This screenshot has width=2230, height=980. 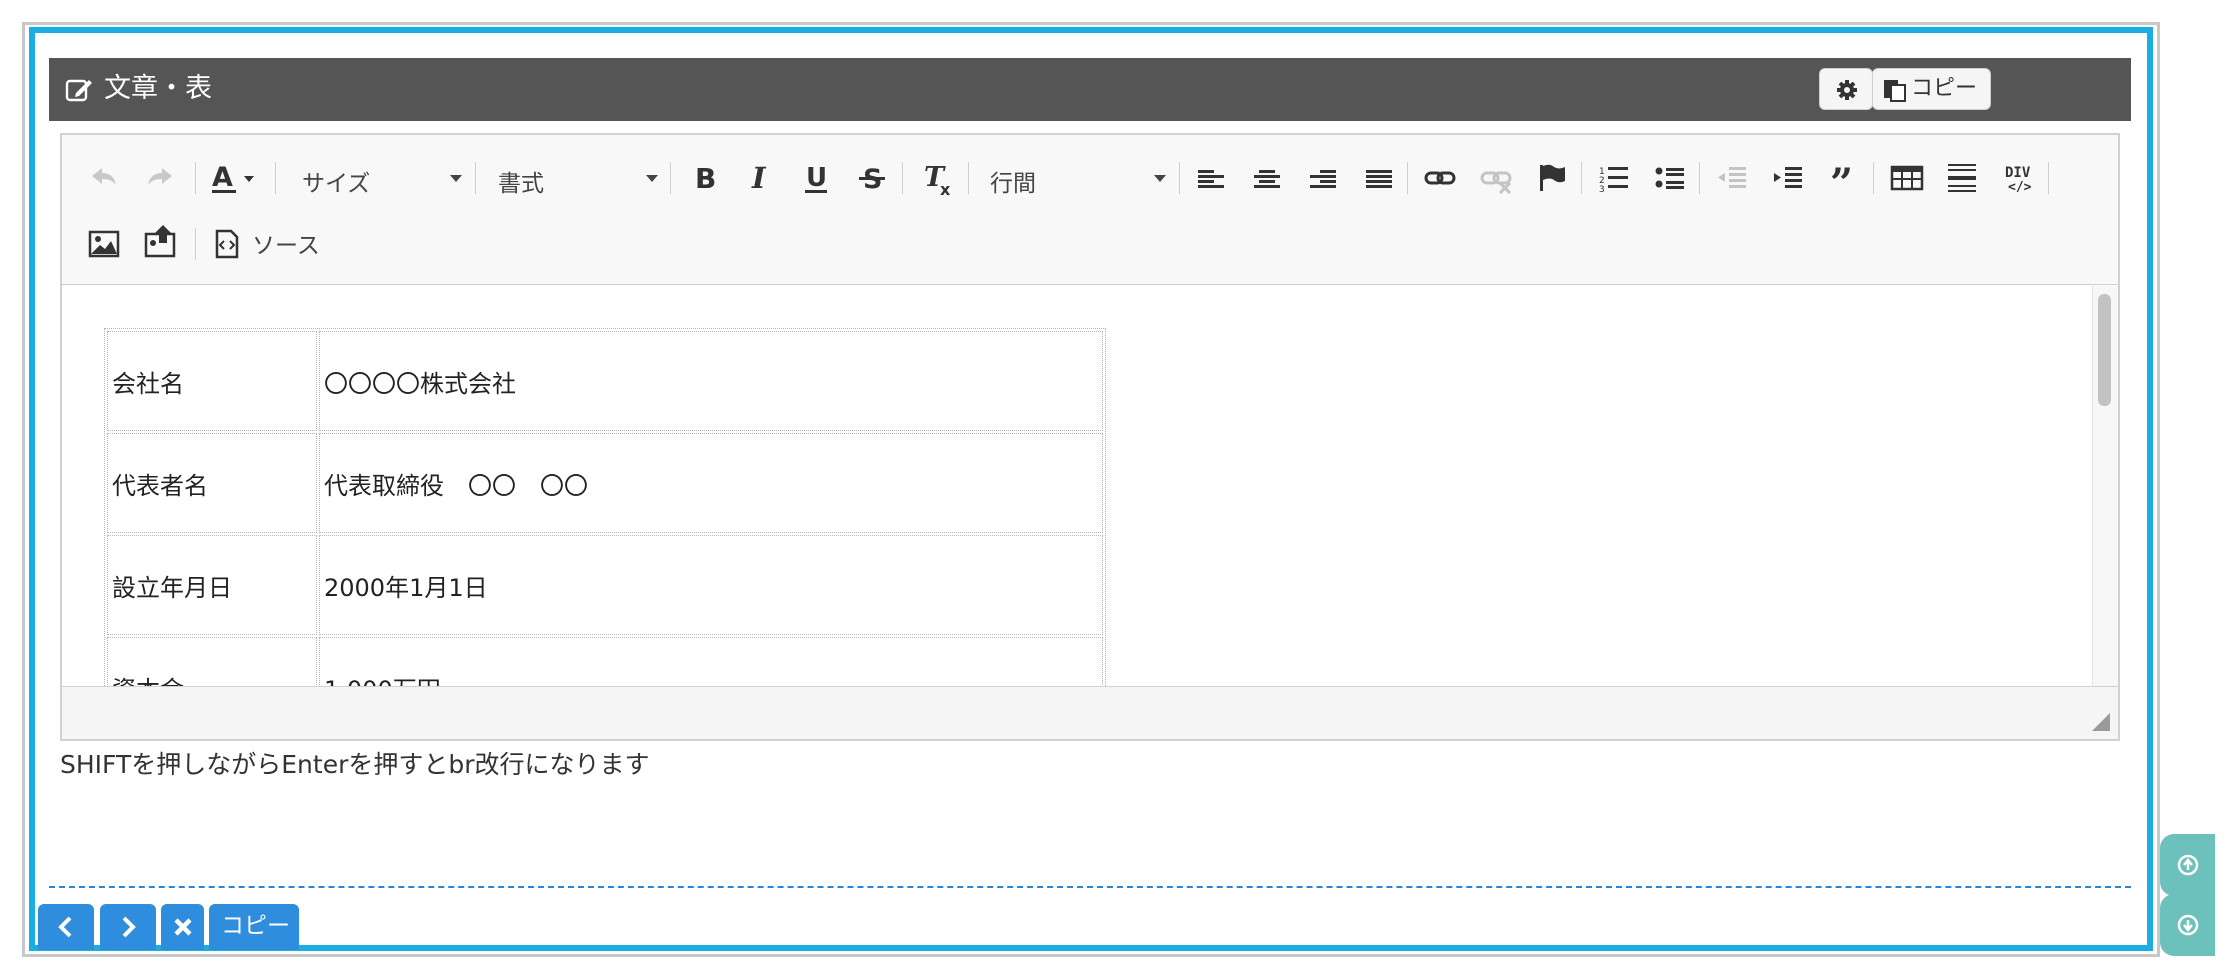 What do you see at coordinates (2104, 350) in the screenshot?
I see `scrollbar-thumb` at bounding box center [2104, 350].